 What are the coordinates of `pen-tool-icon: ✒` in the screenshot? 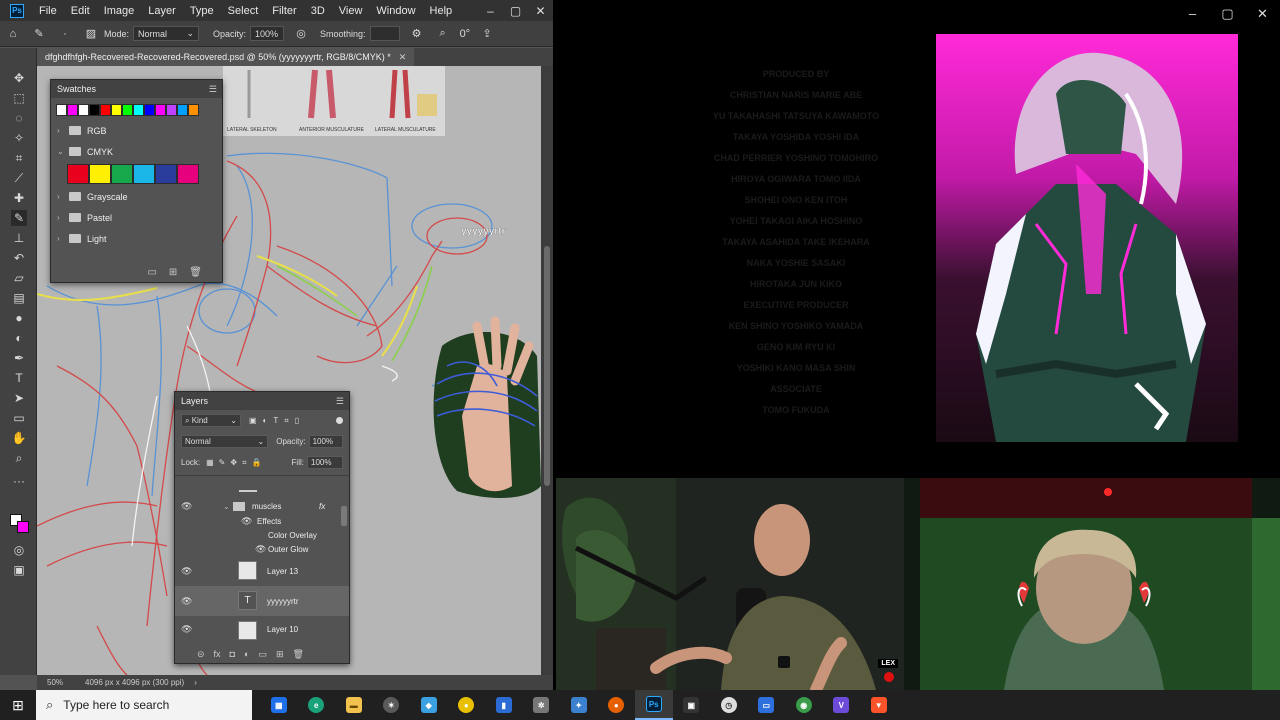 It's located at (19, 358).